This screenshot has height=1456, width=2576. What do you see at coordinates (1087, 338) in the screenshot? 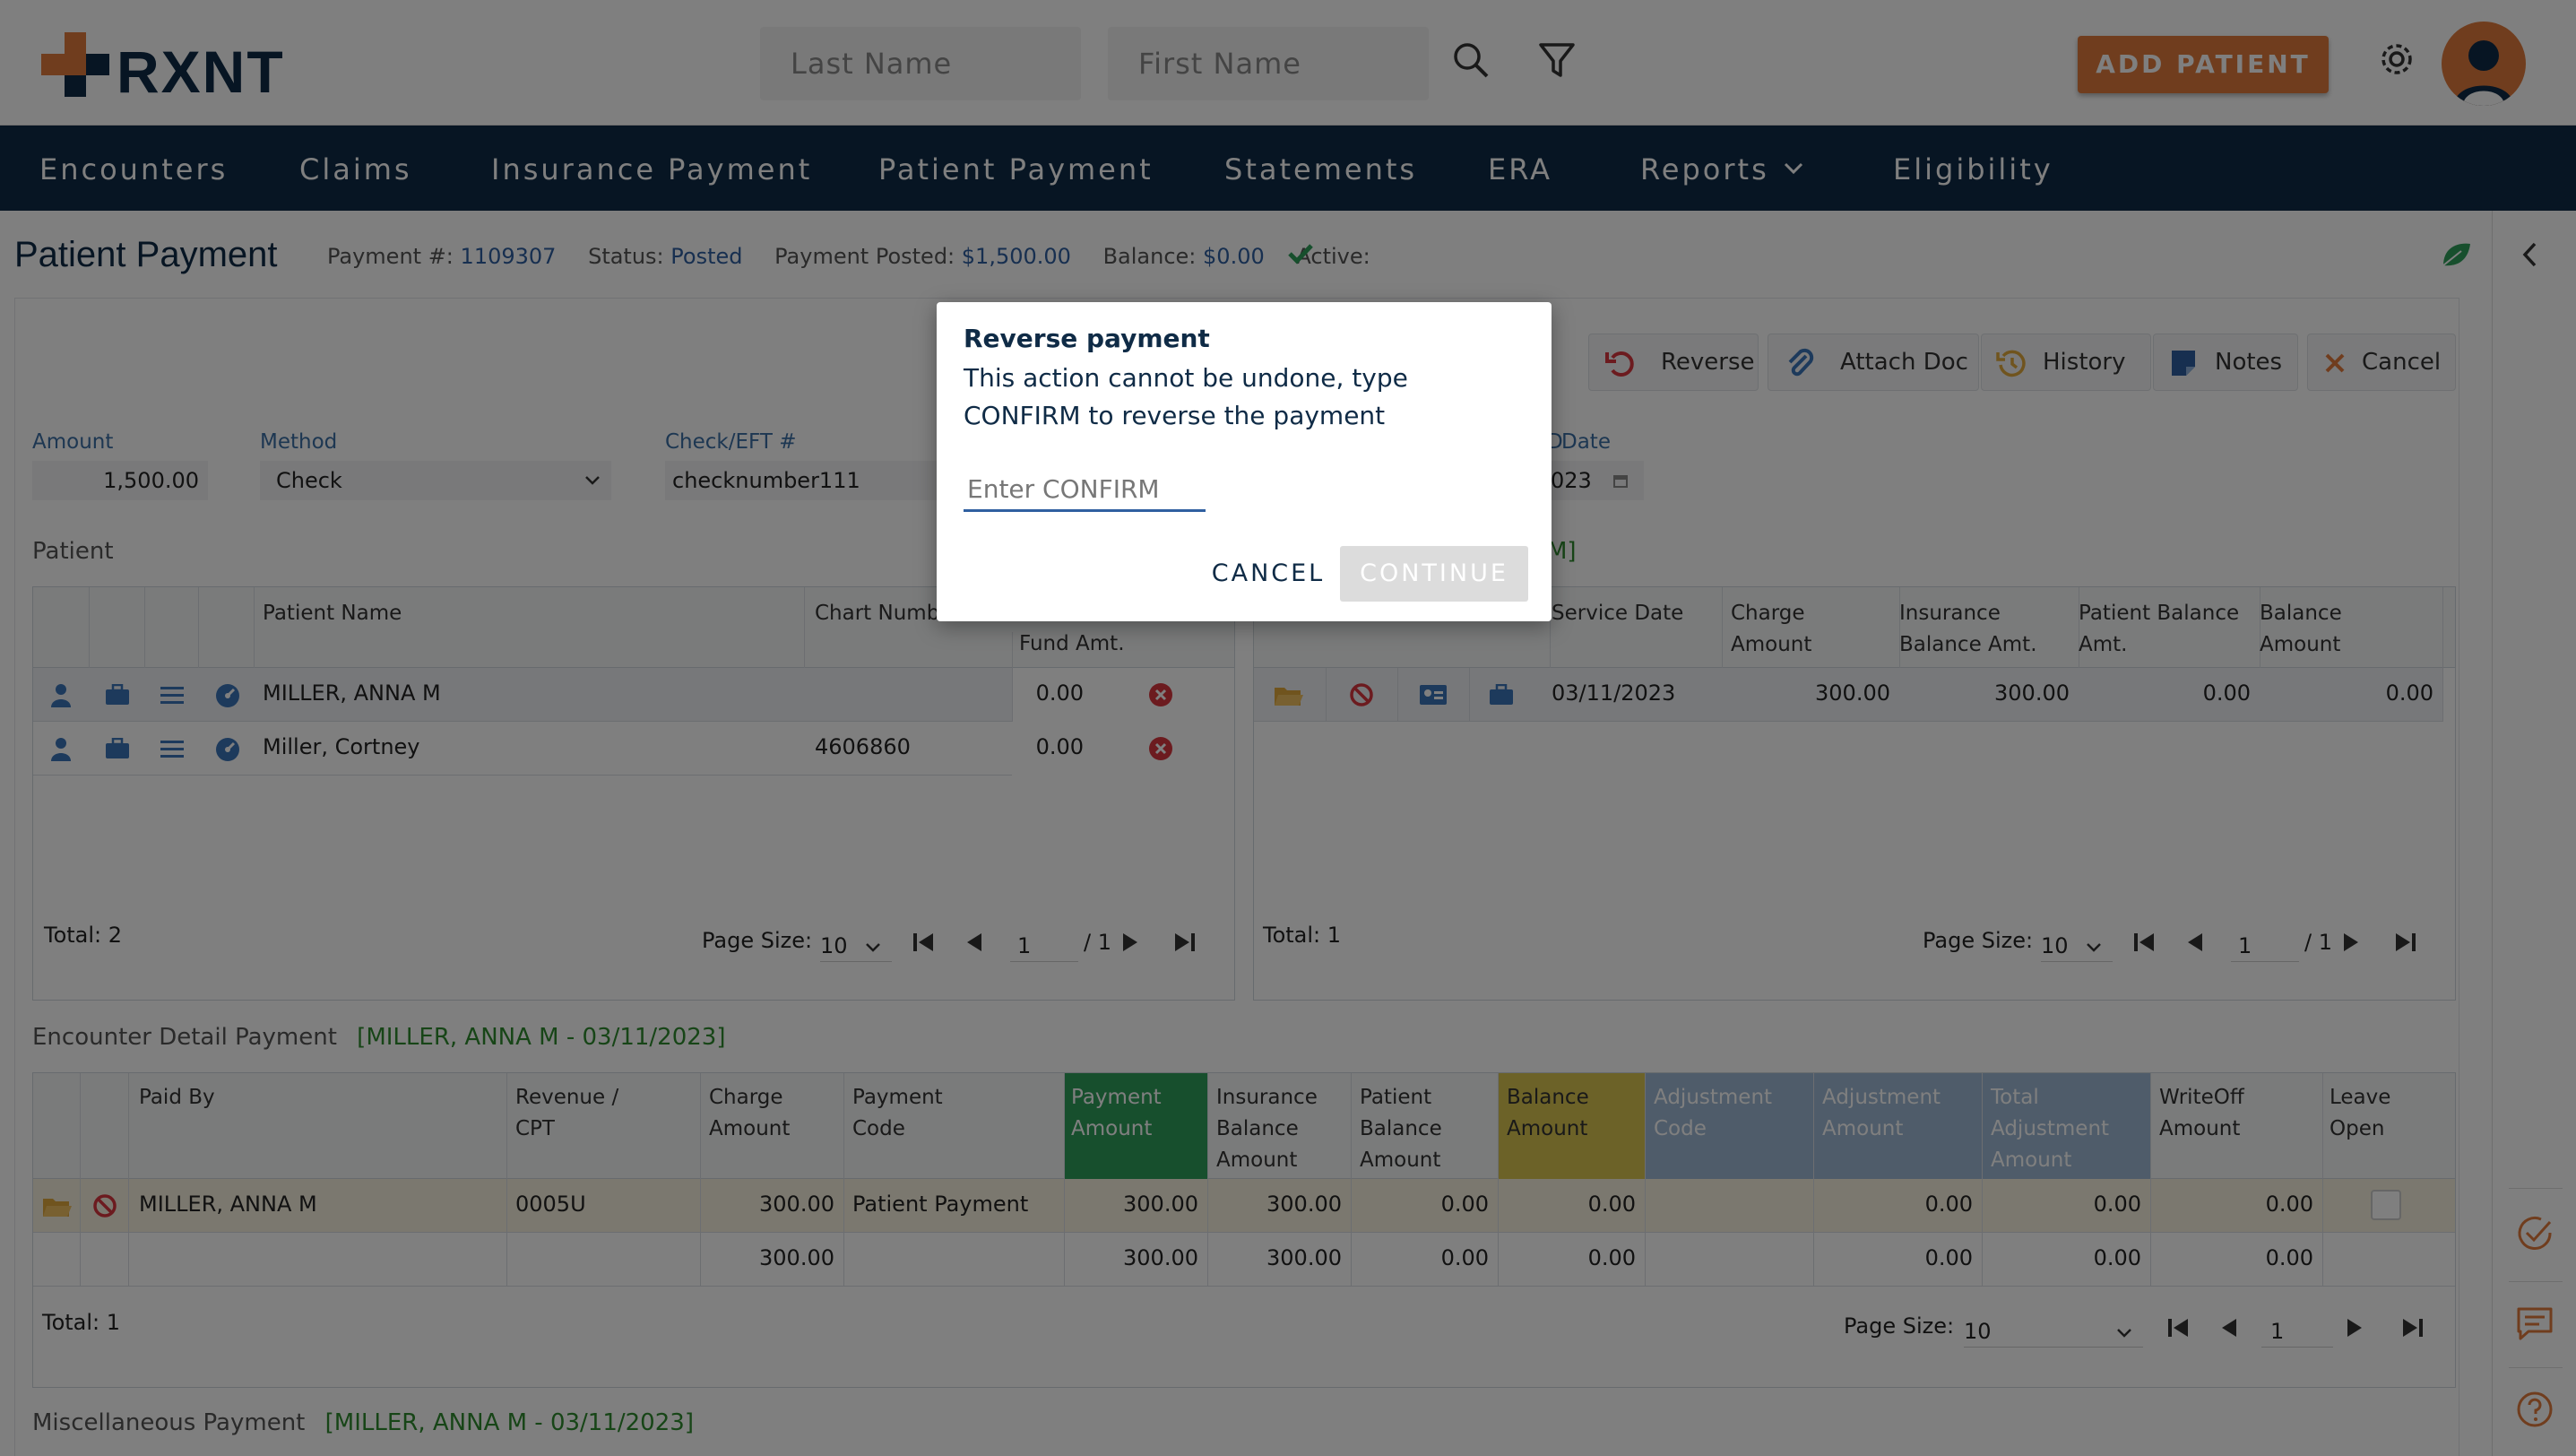
I see `dialog-title: Reverse payment` at bounding box center [1087, 338].